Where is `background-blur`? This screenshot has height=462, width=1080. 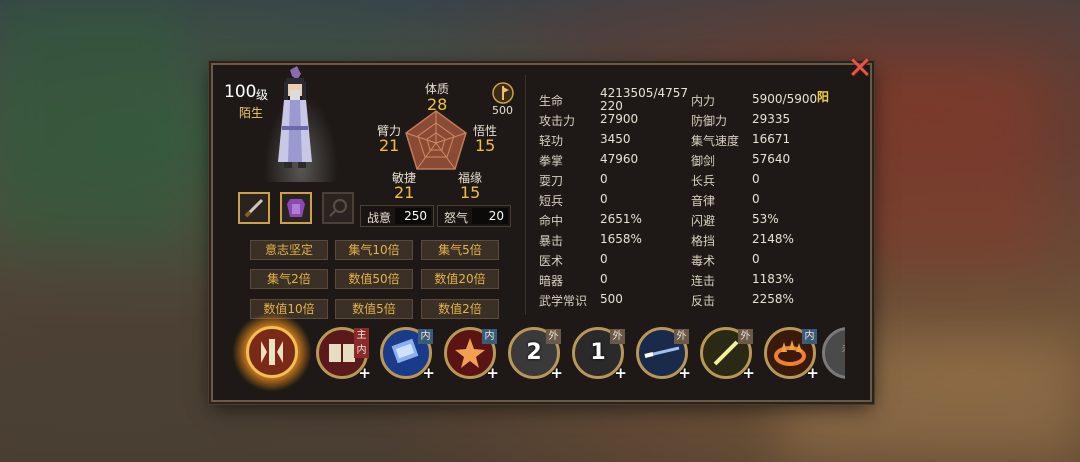 background-blur is located at coordinates (90, 120).